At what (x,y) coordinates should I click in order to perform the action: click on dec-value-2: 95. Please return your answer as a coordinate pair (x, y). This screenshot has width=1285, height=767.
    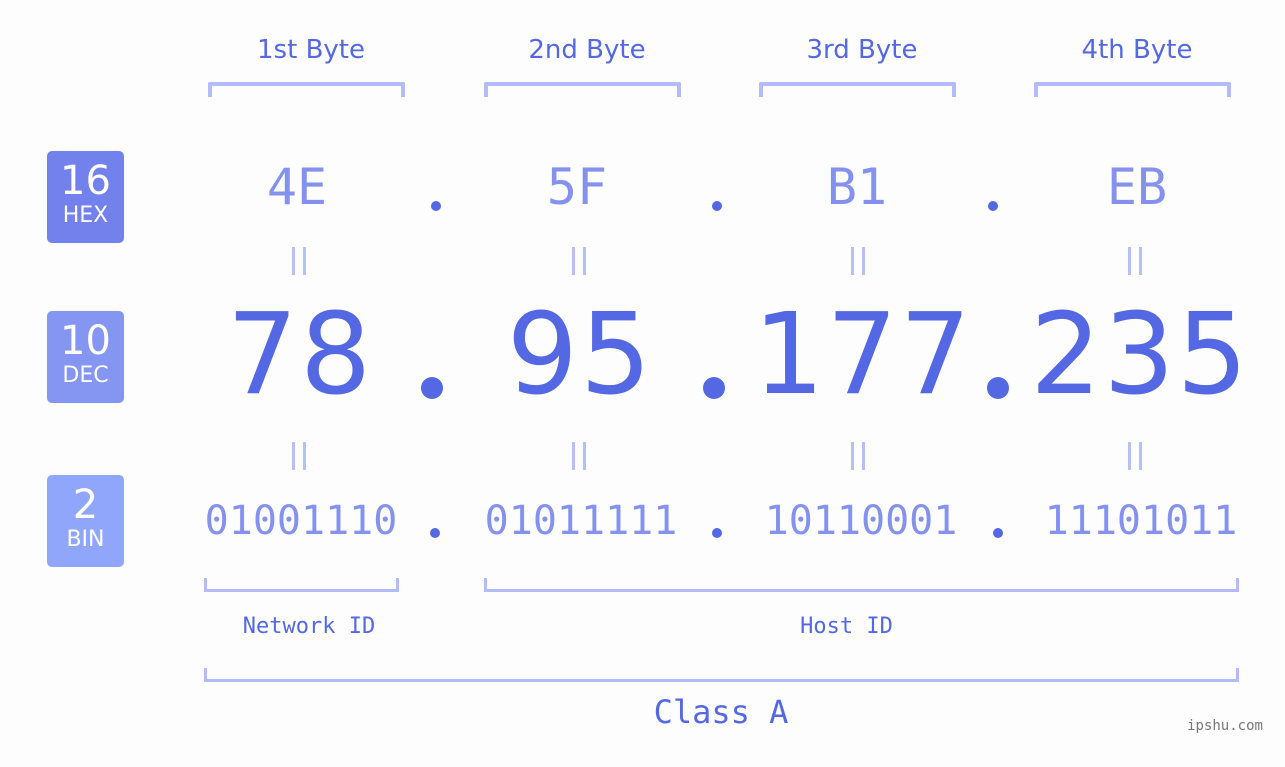
    Looking at the image, I should click on (580, 355).